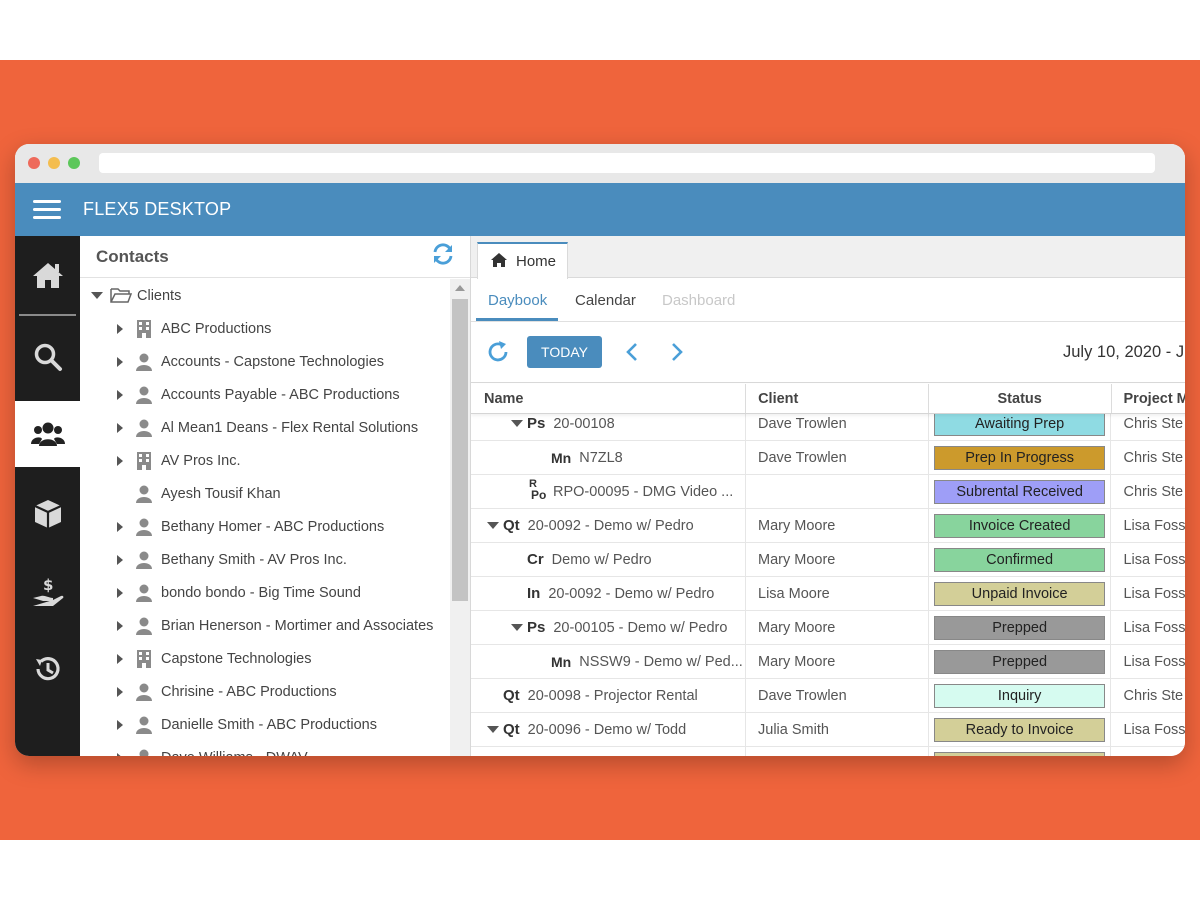 The height and width of the screenshot is (900, 1200). Describe the element at coordinates (605, 300) in the screenshot. I see `tab-calendar: Calendar` at that location.